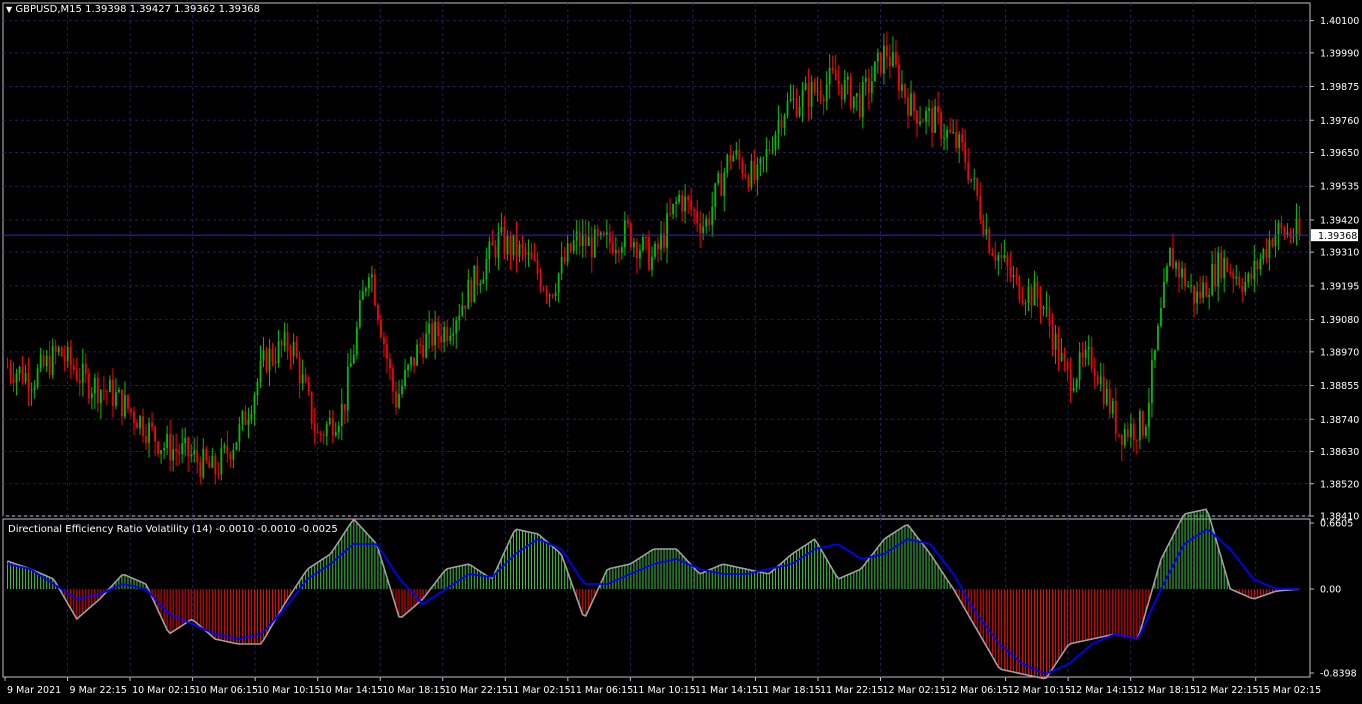  I want to click on price-axis-label: 1.39535, so click(1339, 187).